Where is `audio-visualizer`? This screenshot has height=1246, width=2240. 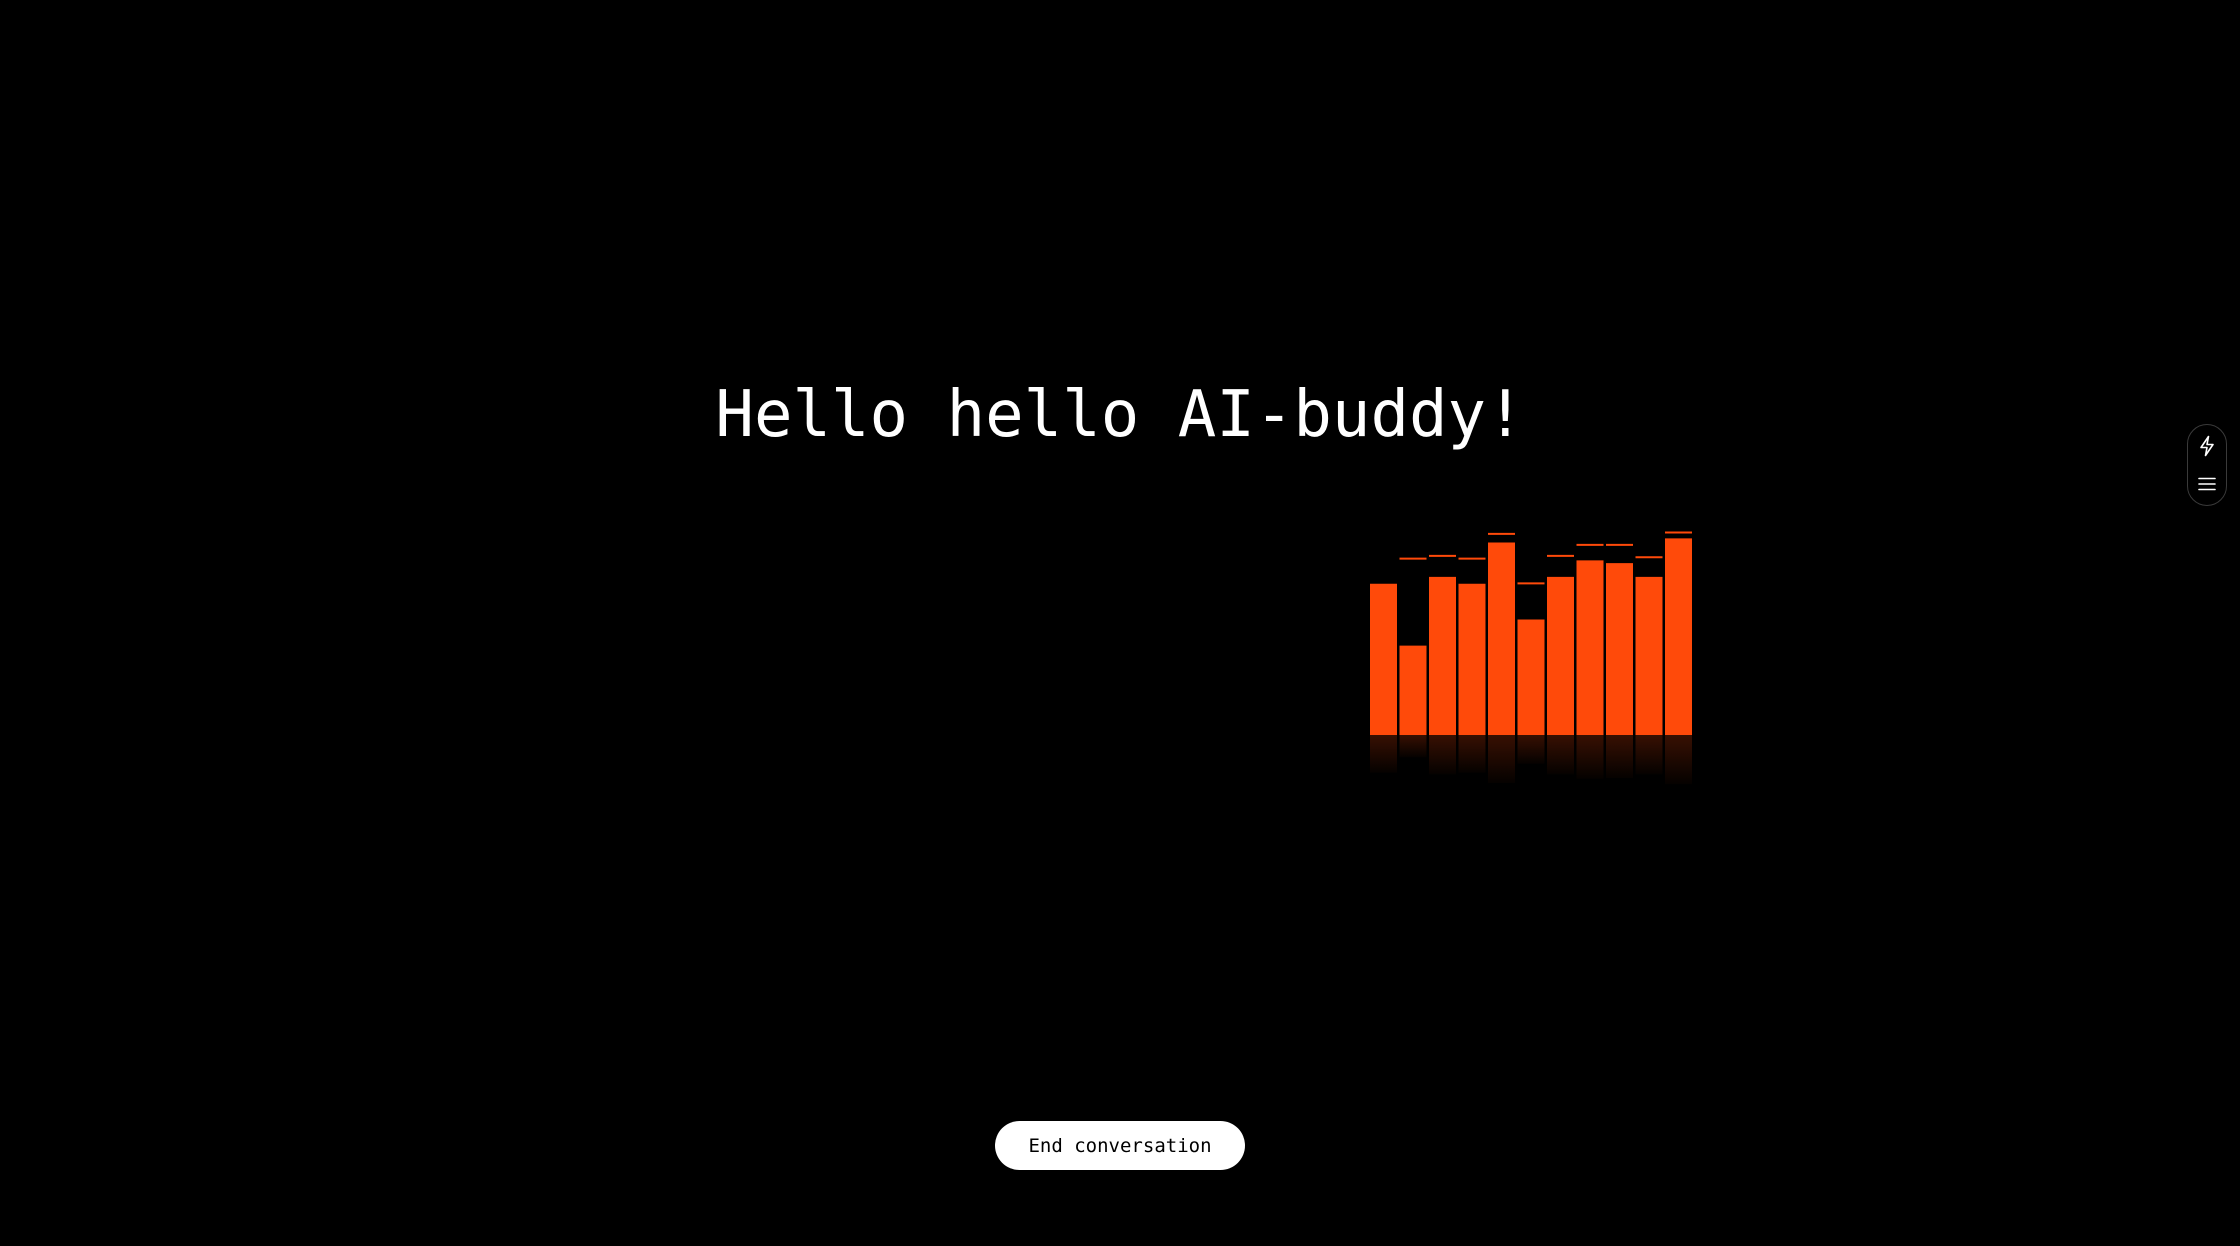 audio-visualizer is located at coordinates (1530, 660).